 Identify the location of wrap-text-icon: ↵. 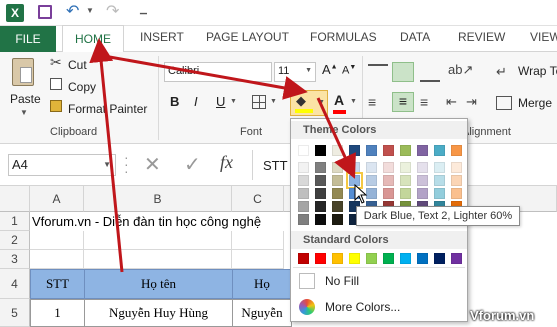
(501, 72).